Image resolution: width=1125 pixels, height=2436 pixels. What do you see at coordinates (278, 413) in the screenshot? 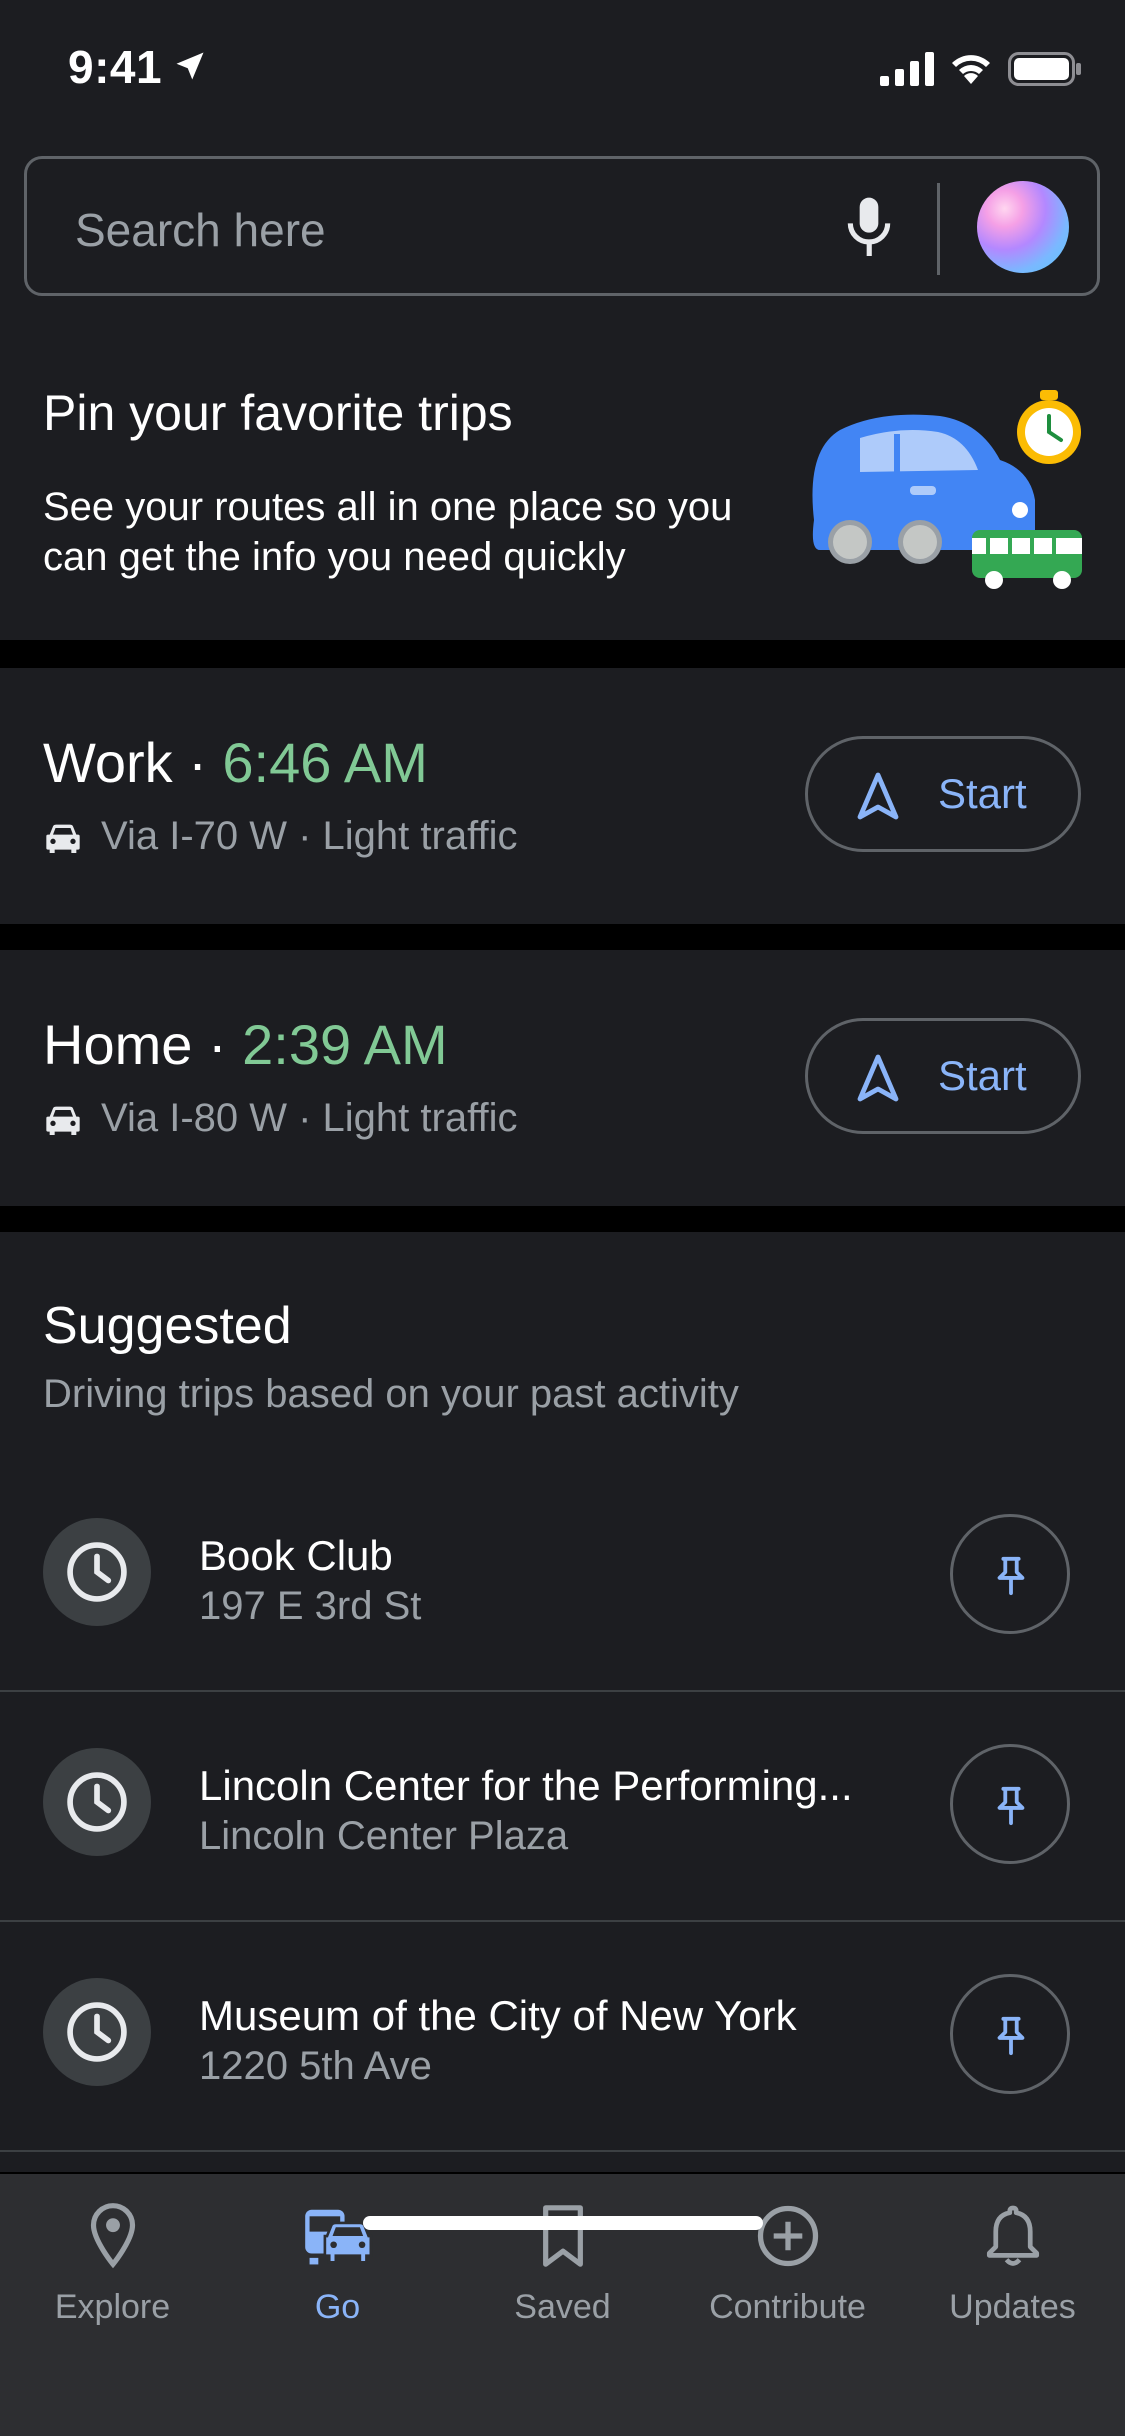
I see `promo-title: Pin your favorite trips` at bounding box center [278, 413].